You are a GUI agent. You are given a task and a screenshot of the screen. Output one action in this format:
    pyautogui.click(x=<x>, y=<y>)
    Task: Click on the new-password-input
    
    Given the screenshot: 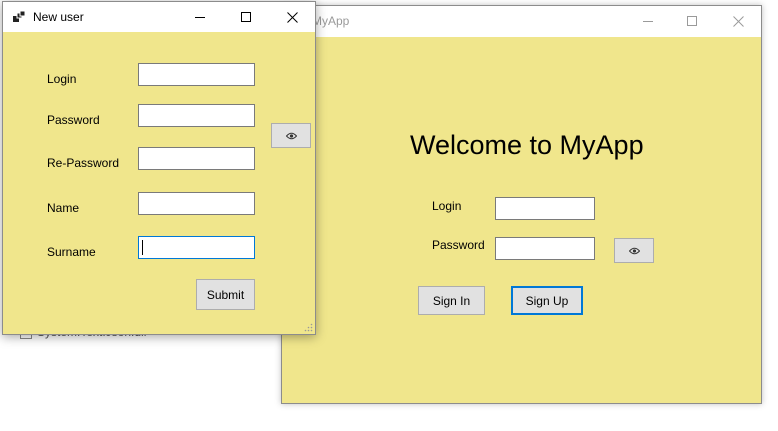 What is the action you would take?
    pyautogui.click(x=196, y=115)
    